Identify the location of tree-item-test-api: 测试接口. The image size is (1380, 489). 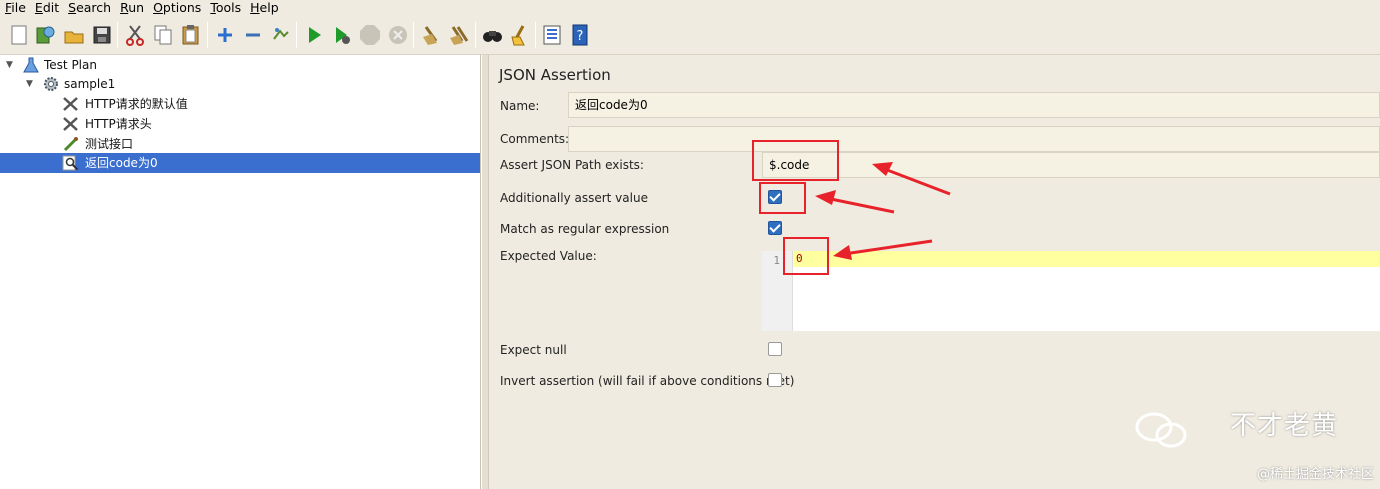
(240, 144).